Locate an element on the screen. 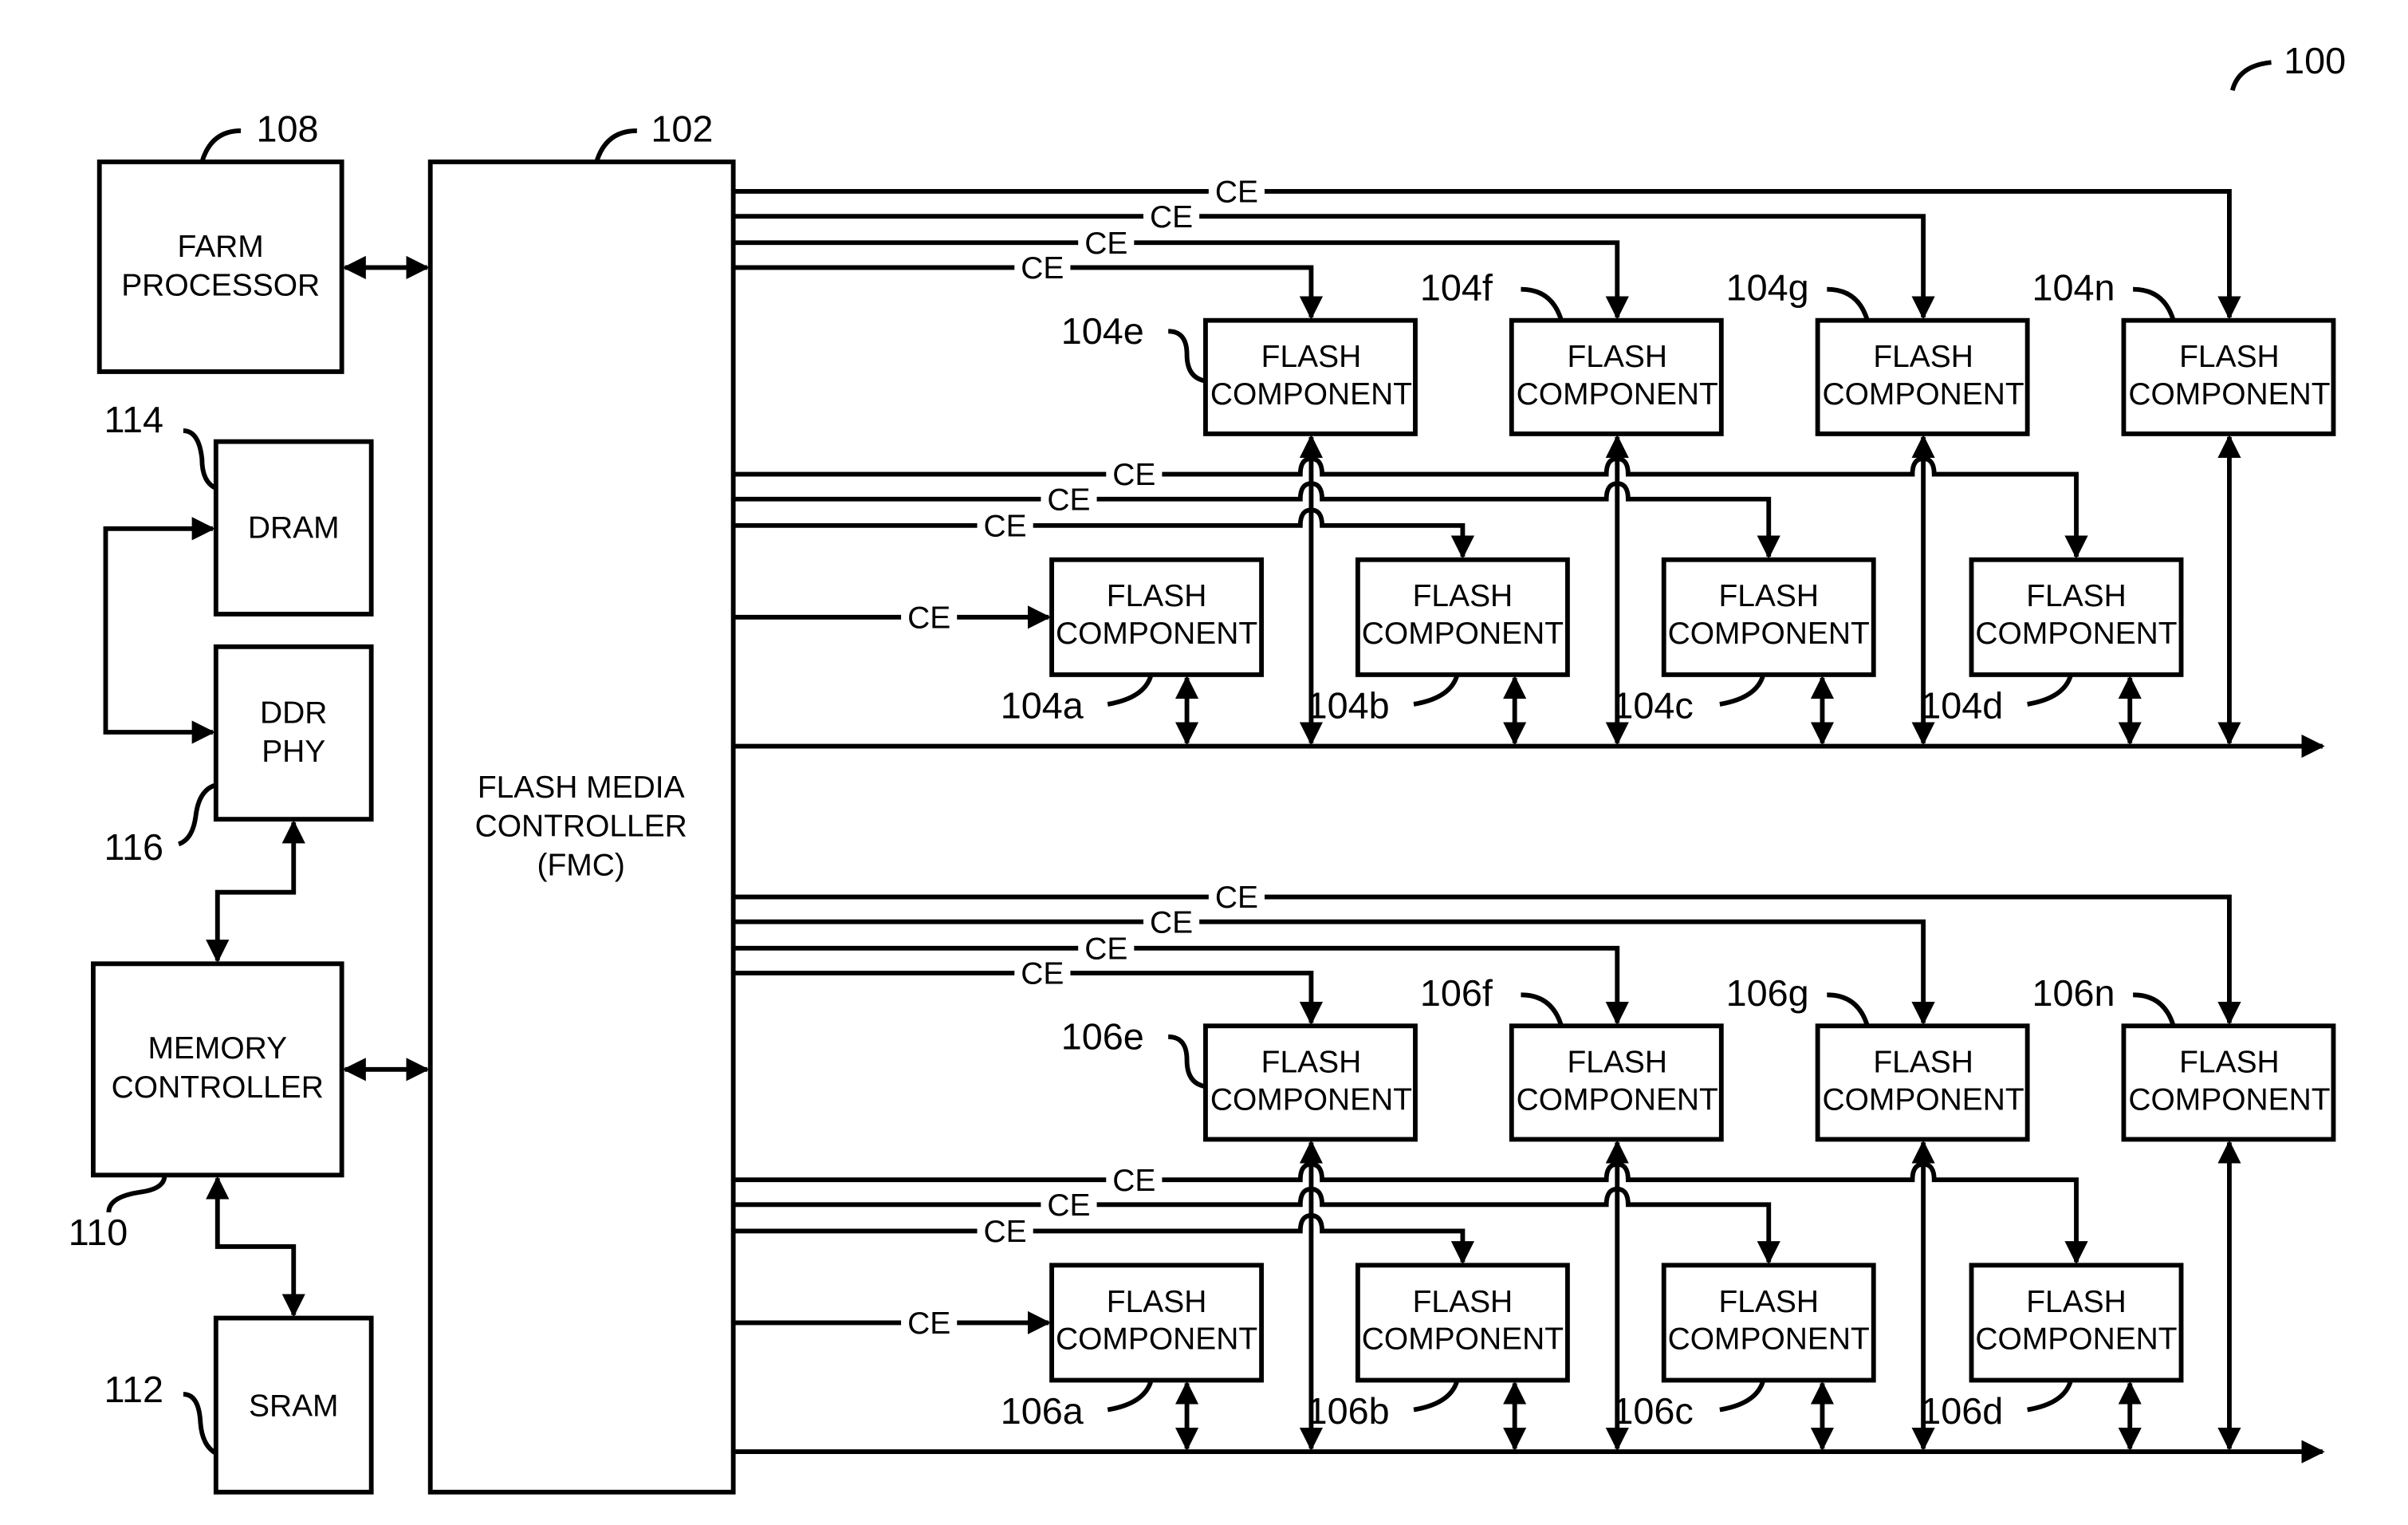  flash-component-ref: 106b is located at coordinates (1348, 1411).